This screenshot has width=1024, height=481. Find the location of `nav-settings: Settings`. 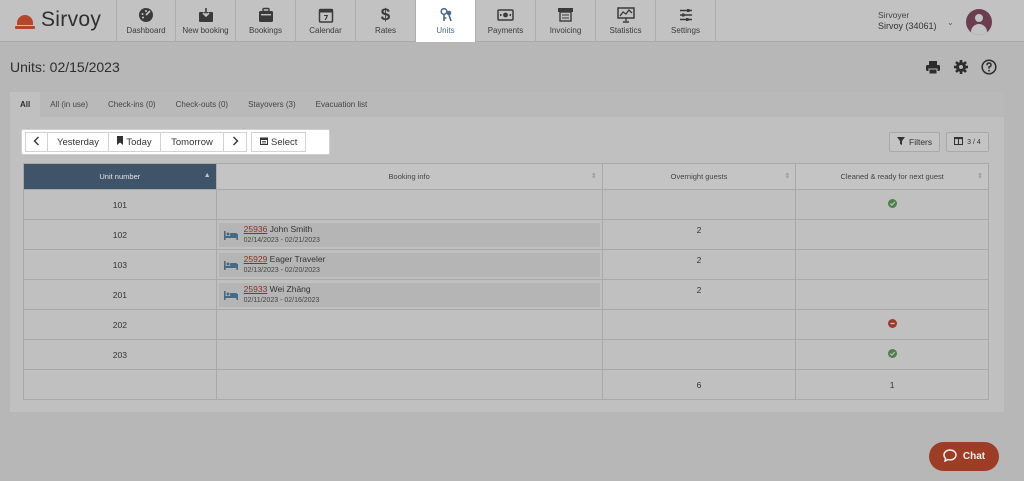

nav-settings: Settings is located at coordinates (686, 21).